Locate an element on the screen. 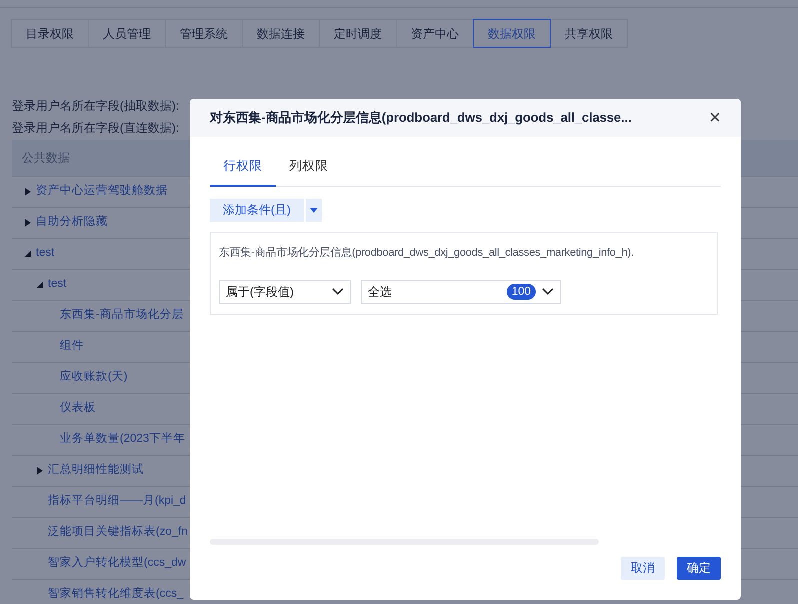 The width and height of the screenshot is (798, 604). nav-tab: 资产中心 is located at coordinates (435, 33).